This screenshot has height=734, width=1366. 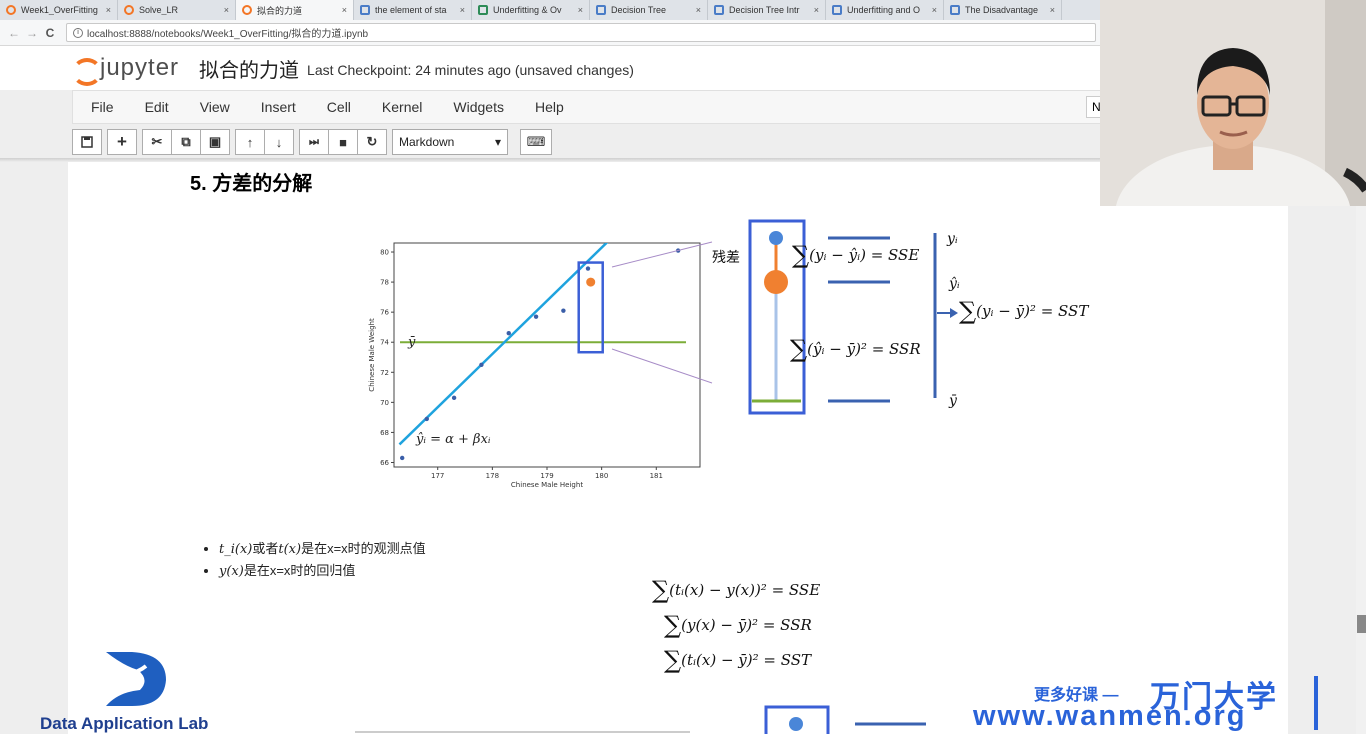 What do you see at coordinates (186, 142) in the screenshot?
I see `copy-button: ⧉` at bounding box center [186, 142].